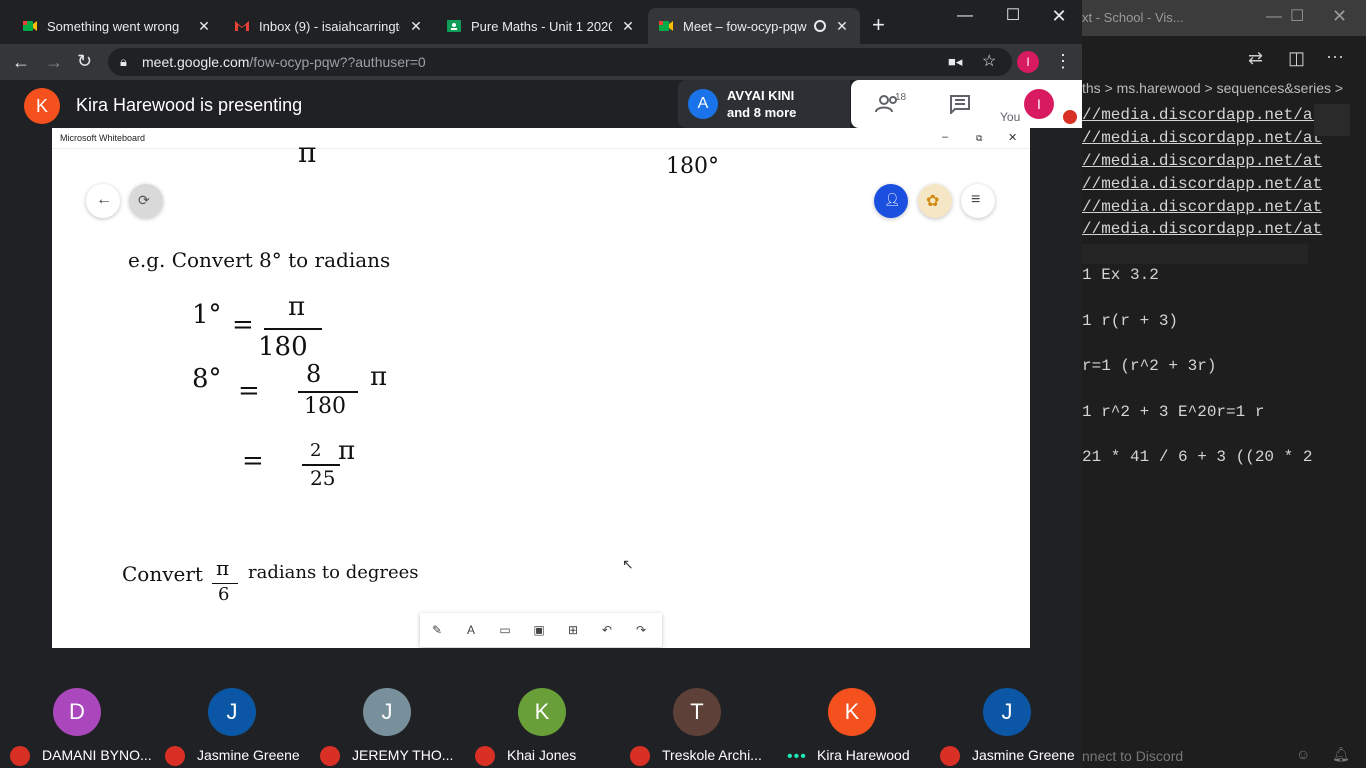 The width and height of the screenshot is (1366, 768). Describe the element at coordinates (316, 450) in the screenshot. I see `eq3-numerator: 2` at that location.